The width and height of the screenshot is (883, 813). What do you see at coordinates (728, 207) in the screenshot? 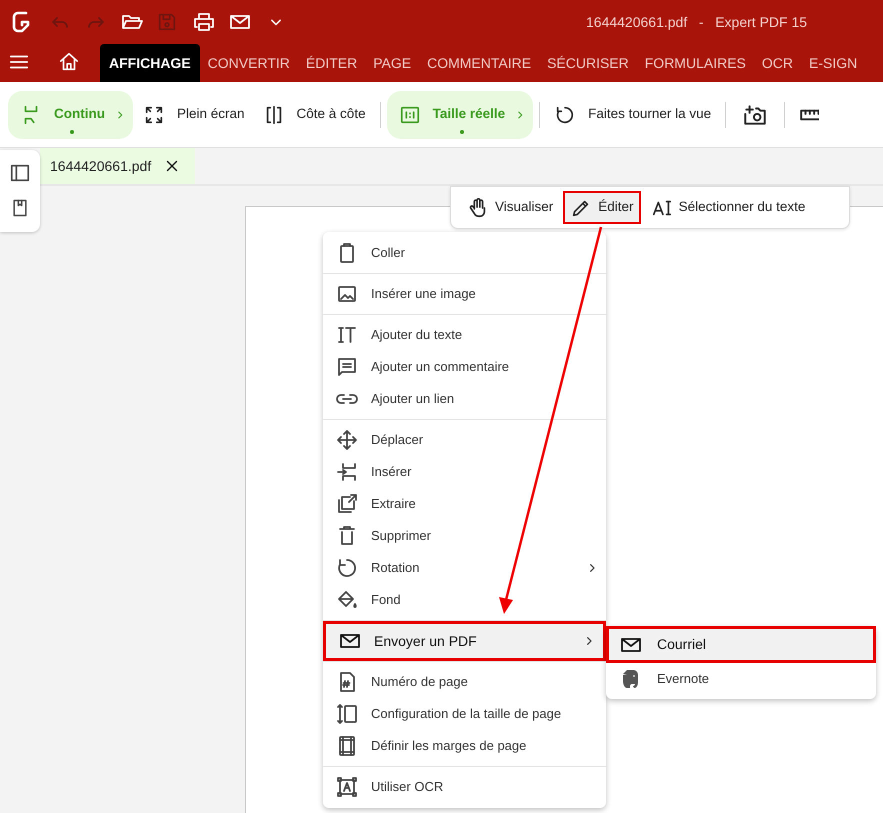
I see `mode-button: Sélectionner du texte` at bounding box center [728, 207].